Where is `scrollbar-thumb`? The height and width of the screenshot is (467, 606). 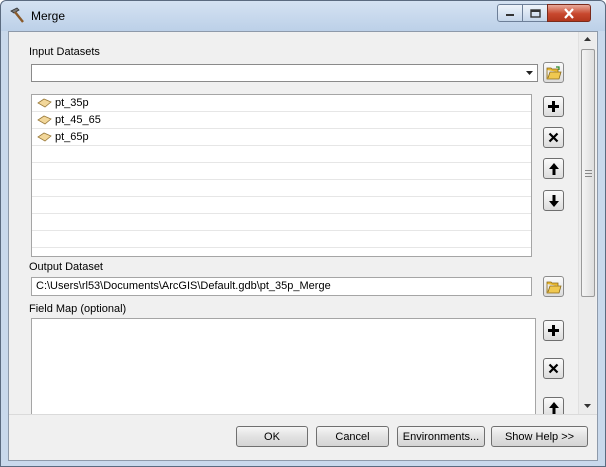
scrollbar-thumb is located at coordinates (588, 173).